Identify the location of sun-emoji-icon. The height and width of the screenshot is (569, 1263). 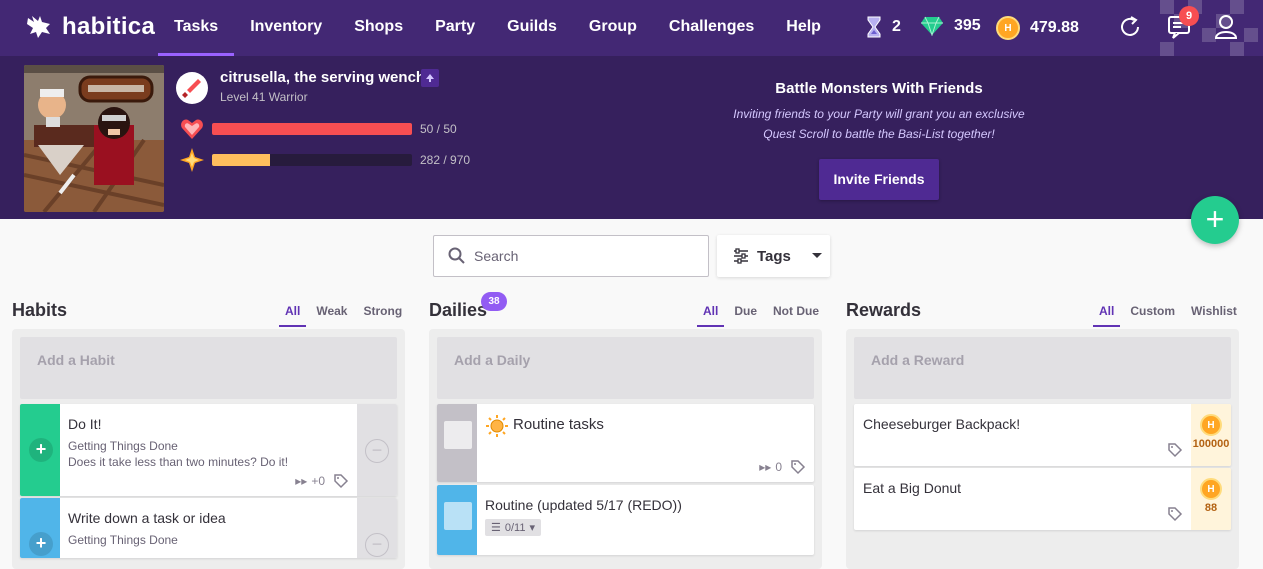
(497, 426).